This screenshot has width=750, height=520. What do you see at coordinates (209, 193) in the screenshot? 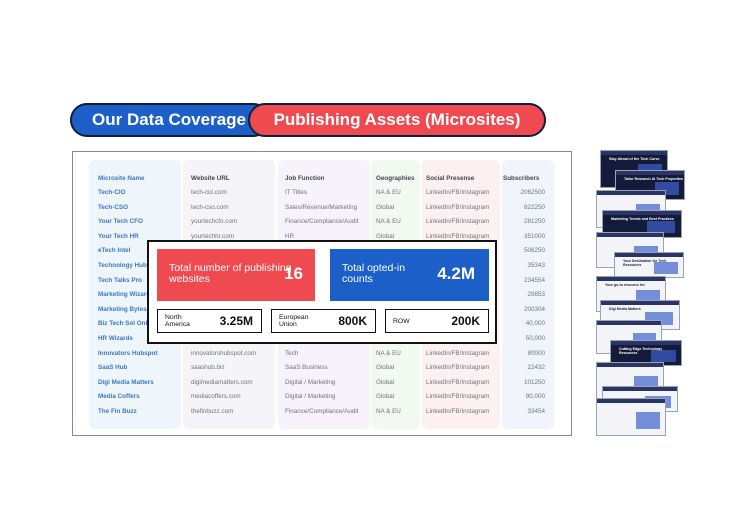
I see `cell-url: tech-cio.com` at bounding box center [209, 193].